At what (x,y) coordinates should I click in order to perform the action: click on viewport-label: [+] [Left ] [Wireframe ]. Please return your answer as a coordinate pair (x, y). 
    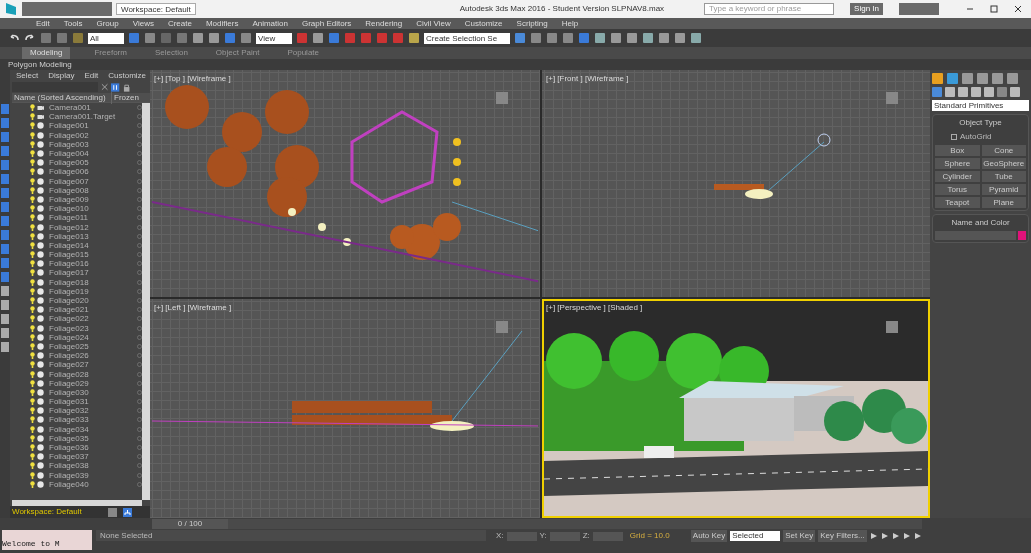
    Looking at the image, I should click on (193, 308).